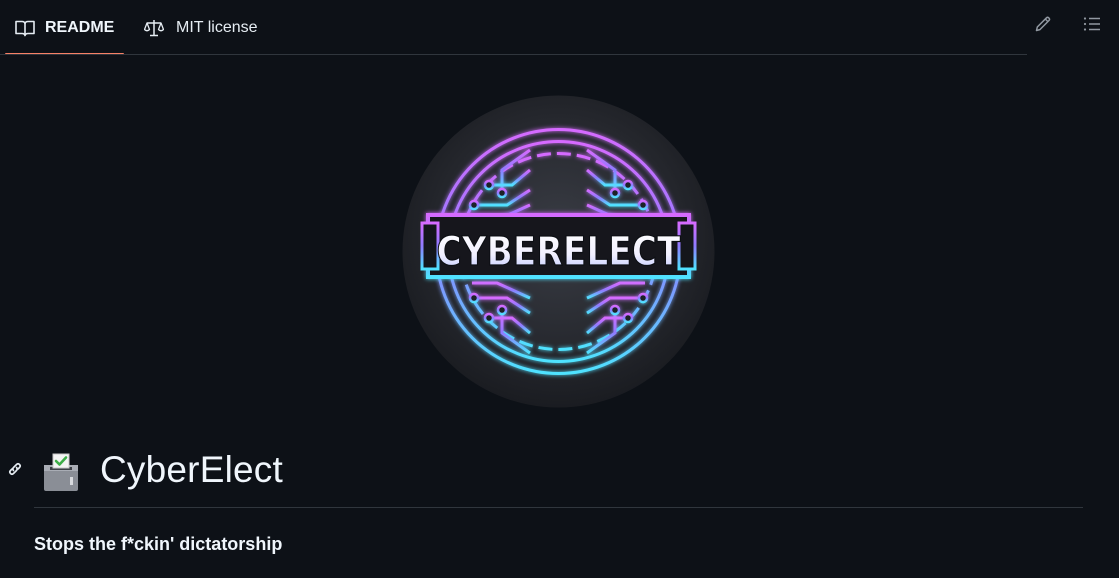 This screenshot has width=1119, height=578. Describe the element at coordinates (154, 28) in the screenshot. I see `law-scale-icon` at that location.